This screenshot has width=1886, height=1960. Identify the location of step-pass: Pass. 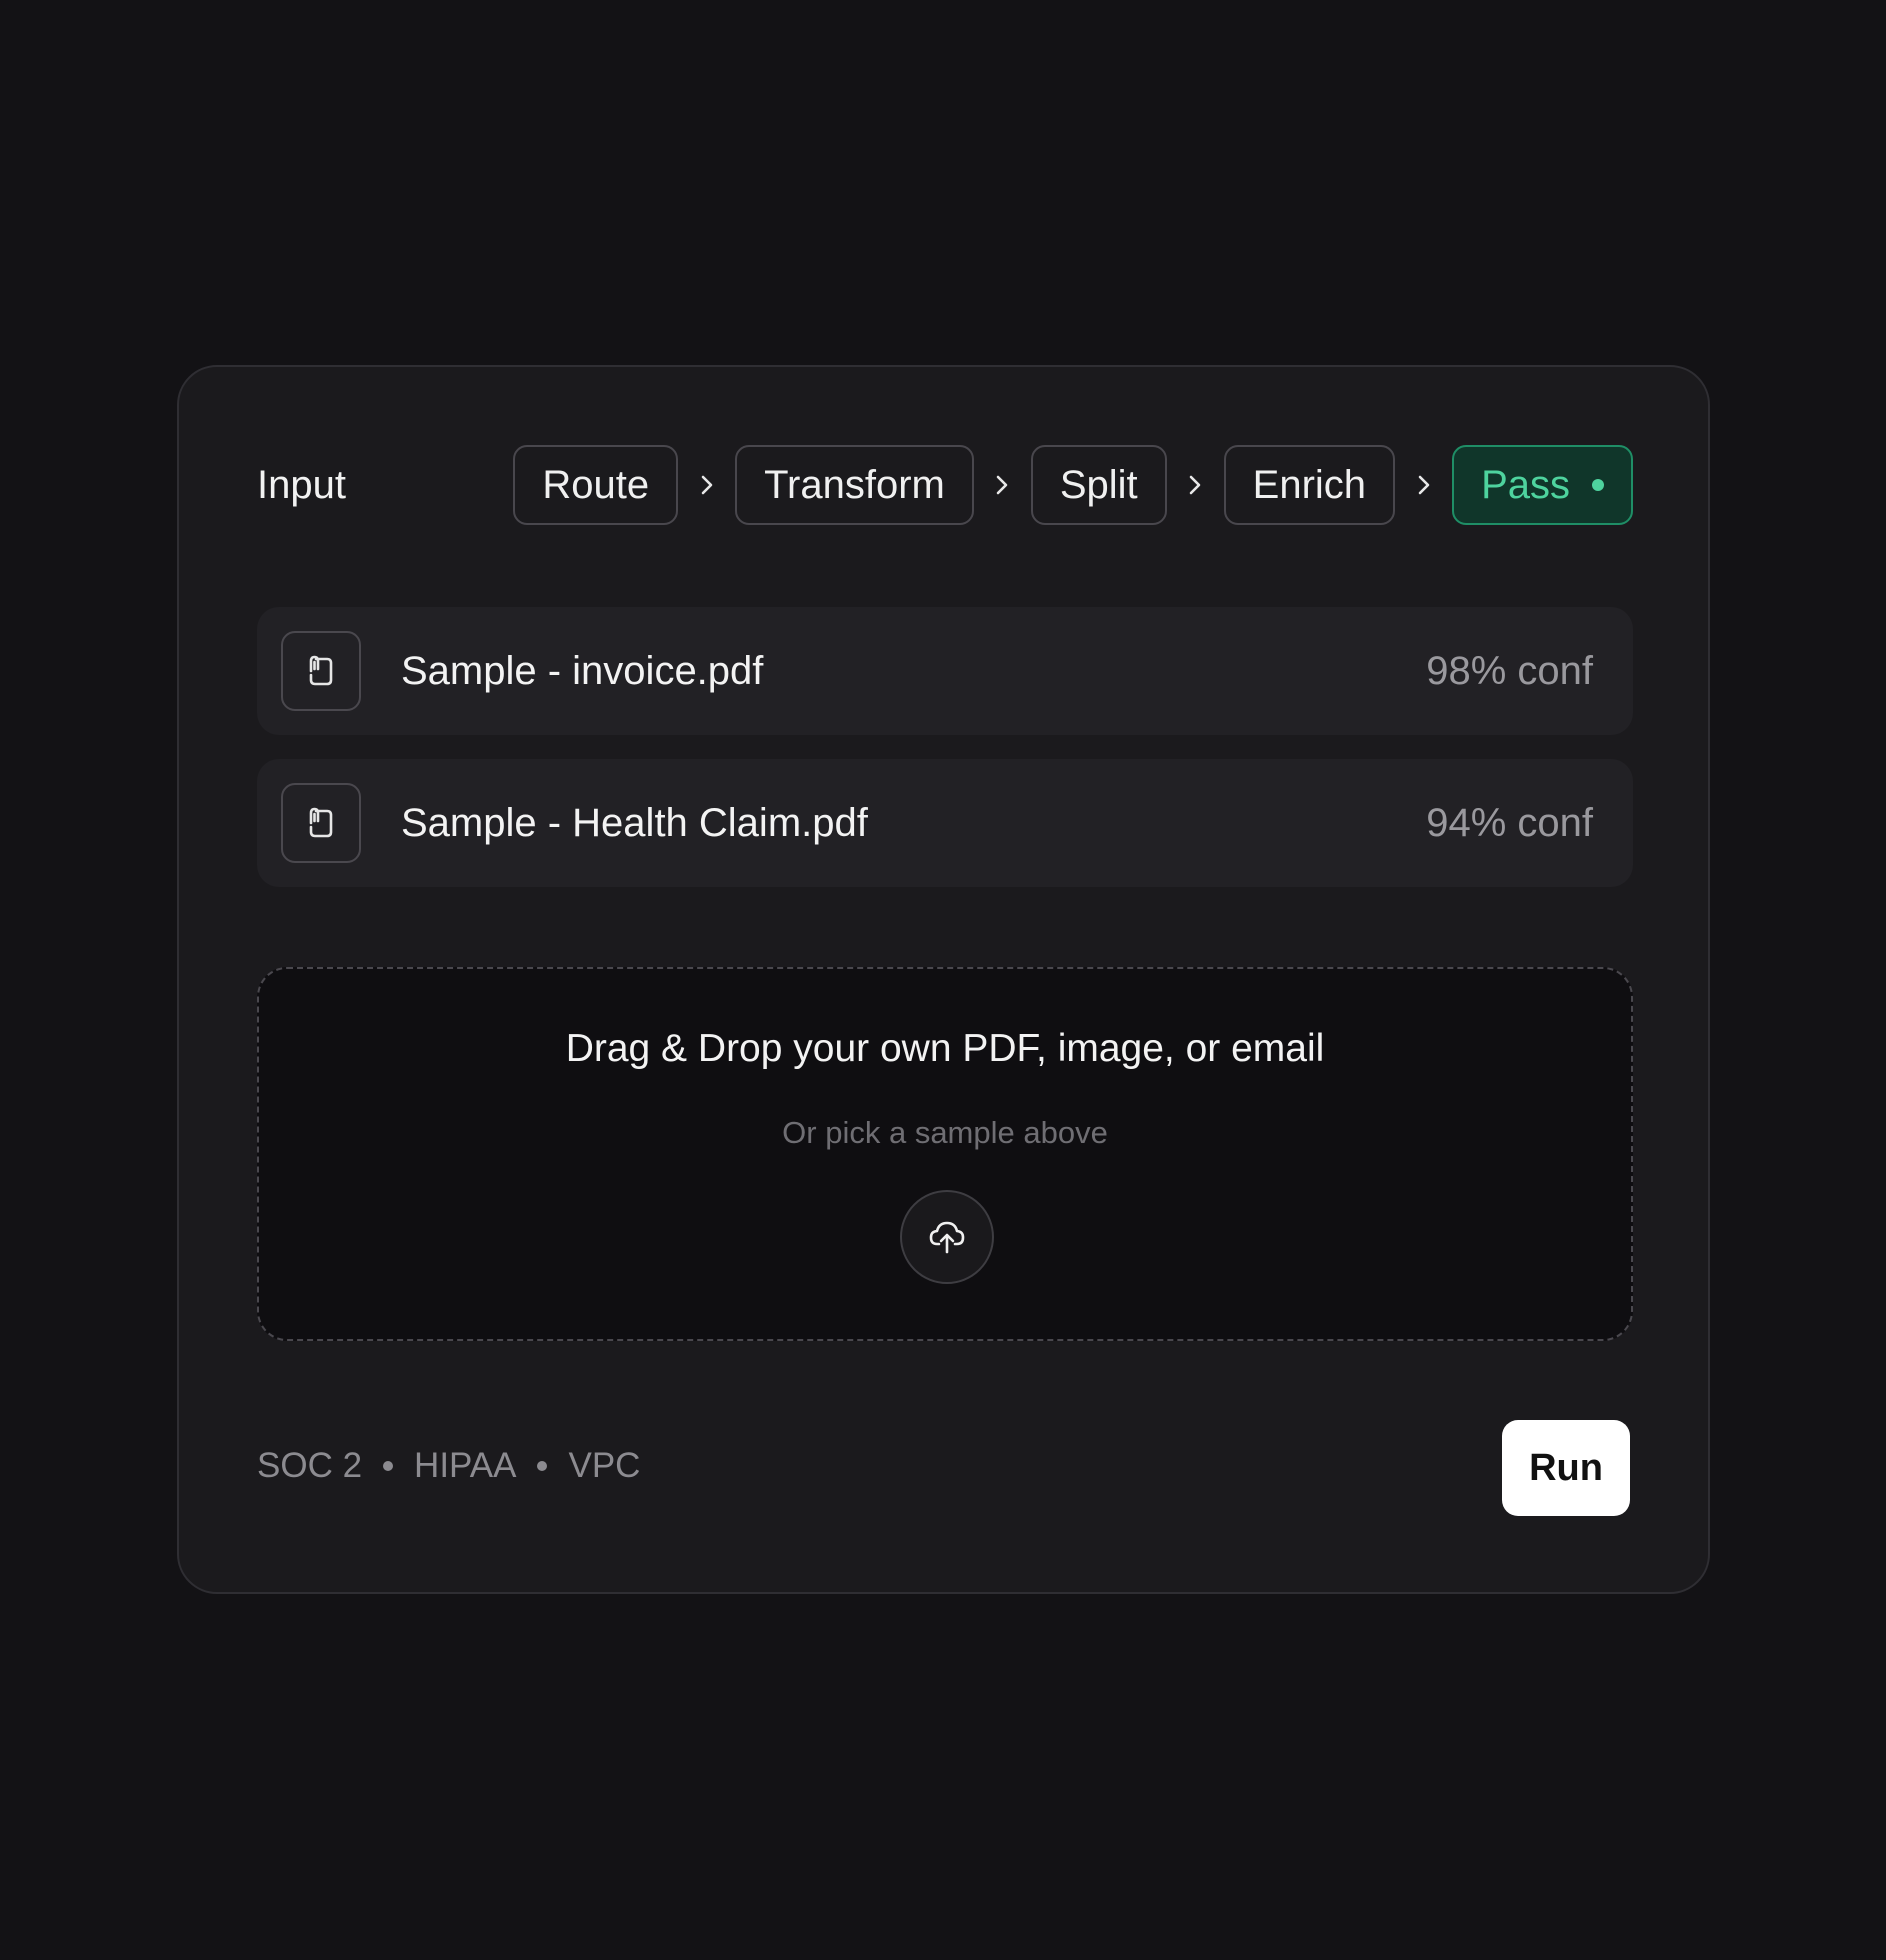
(1542, 485).